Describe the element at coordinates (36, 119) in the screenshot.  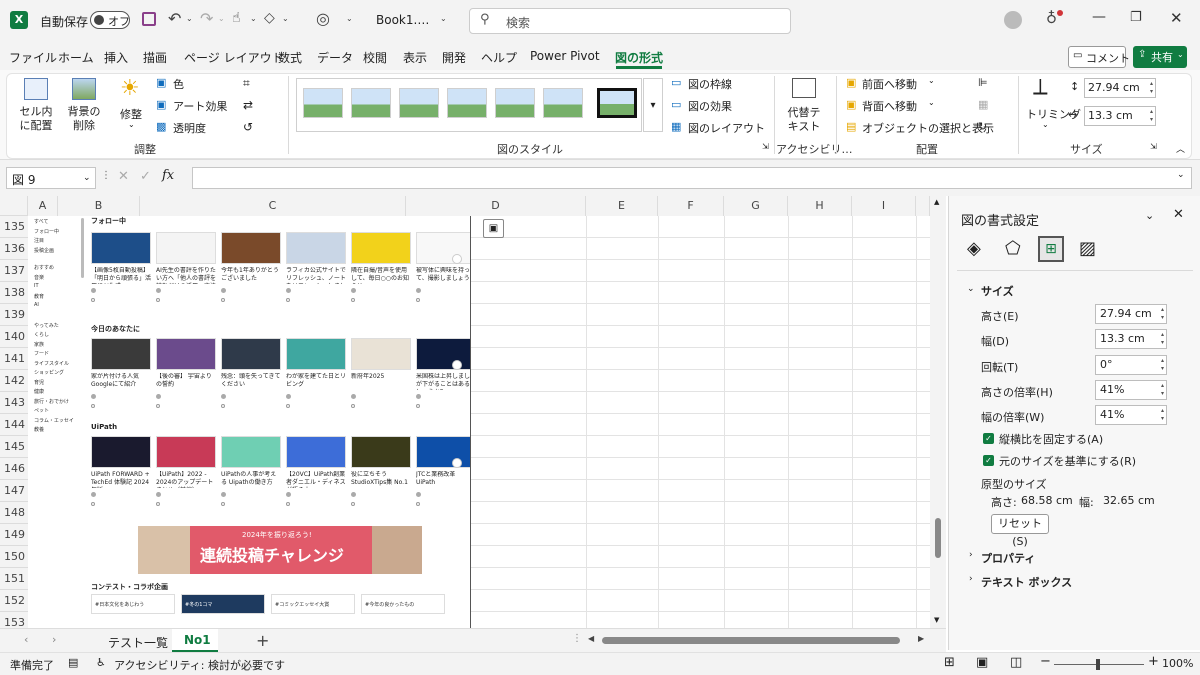
I see `place-in-cell-button: セル内に配置` at that location.